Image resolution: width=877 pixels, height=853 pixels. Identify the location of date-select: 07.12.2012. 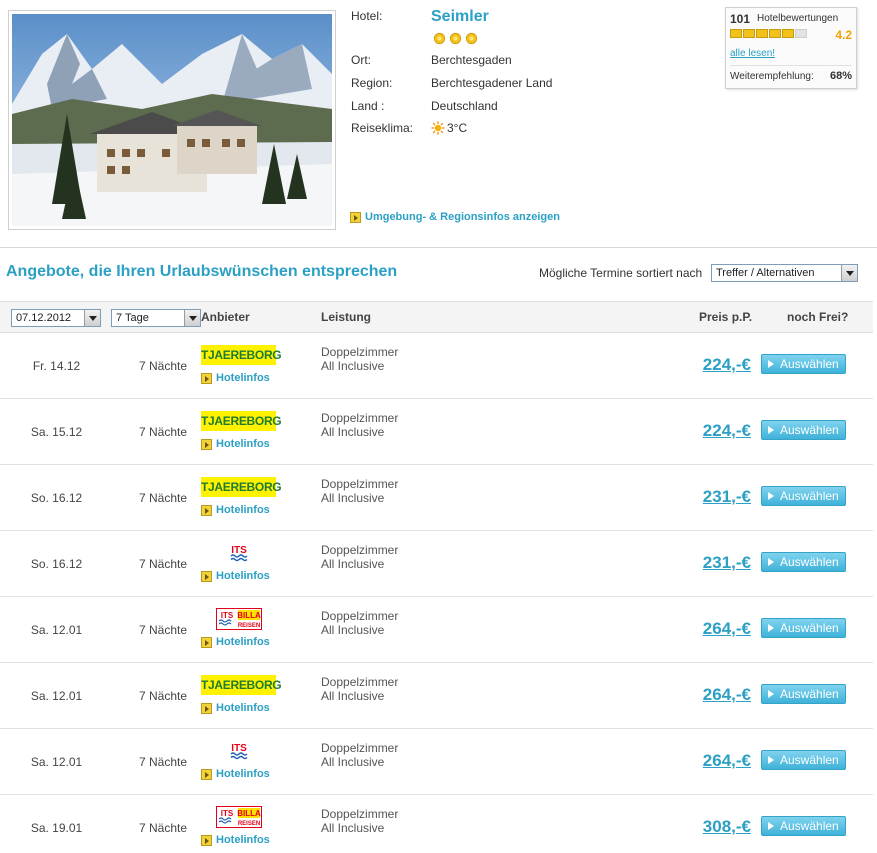
(56, 318).